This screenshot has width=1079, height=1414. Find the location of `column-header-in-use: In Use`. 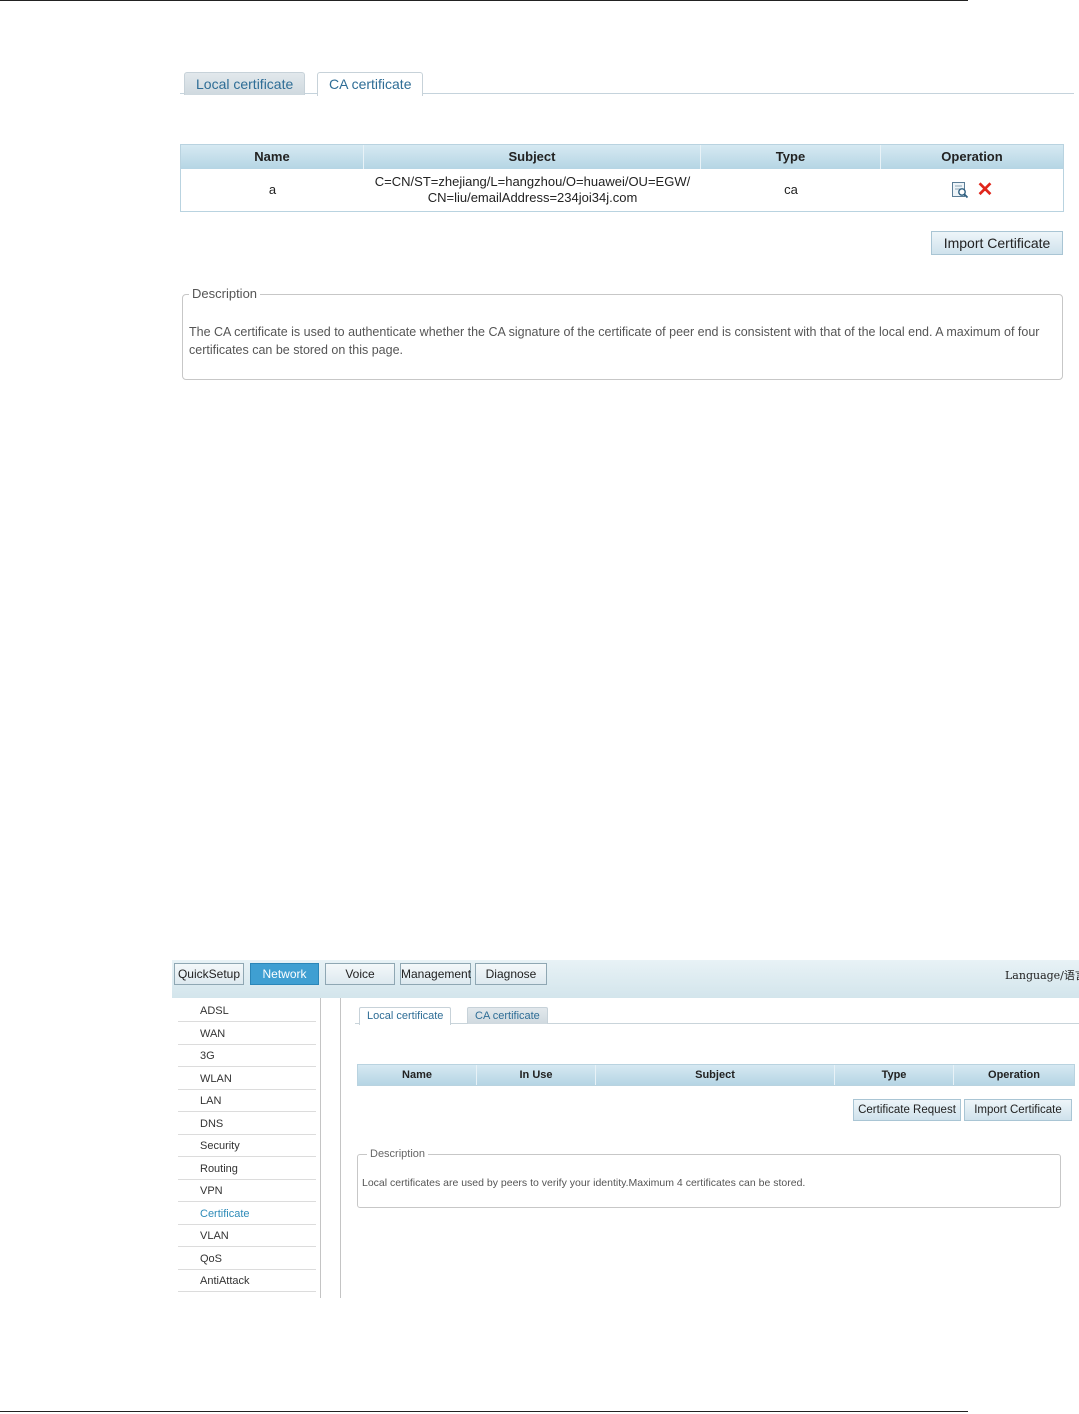

column-header-in-use: In Use is located at coordinates (536, 1075).